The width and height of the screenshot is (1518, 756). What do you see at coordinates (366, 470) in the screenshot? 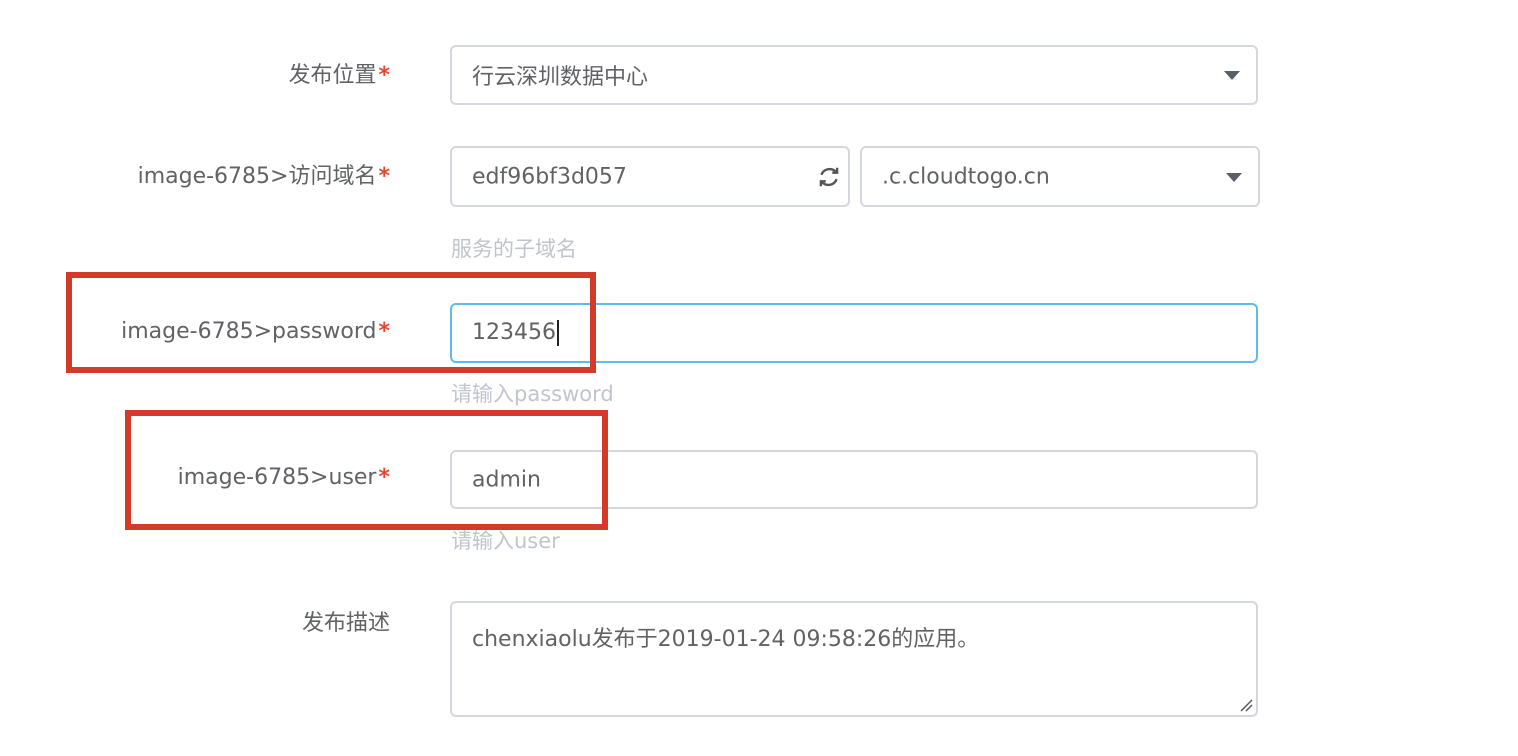
I see `highlight-box-user` at bounding box center [366, 470].